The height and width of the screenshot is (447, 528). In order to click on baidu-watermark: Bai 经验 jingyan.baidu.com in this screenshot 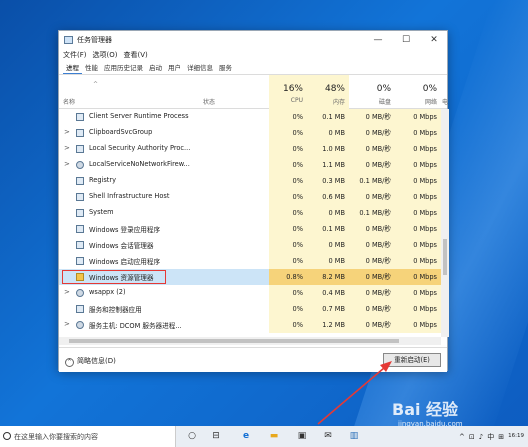, I will do `click(427, 412)`.